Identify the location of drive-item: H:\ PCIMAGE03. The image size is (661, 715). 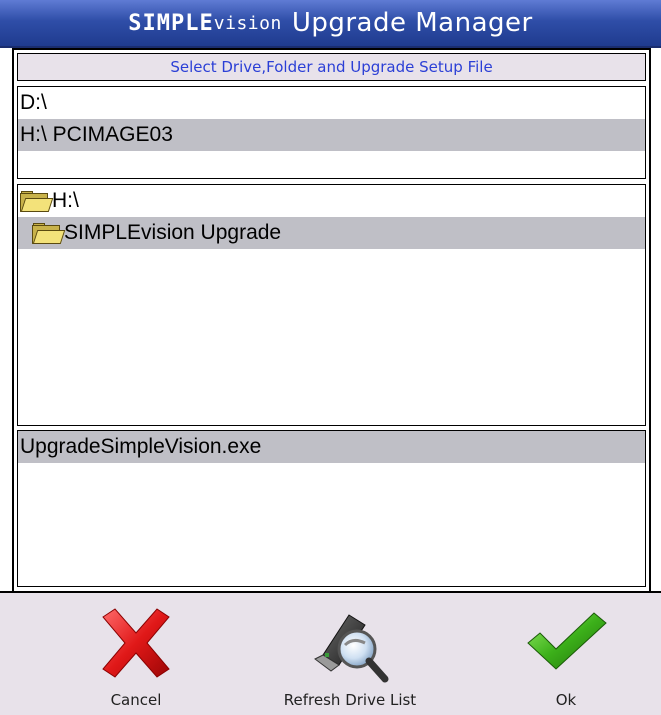
(331, 135).